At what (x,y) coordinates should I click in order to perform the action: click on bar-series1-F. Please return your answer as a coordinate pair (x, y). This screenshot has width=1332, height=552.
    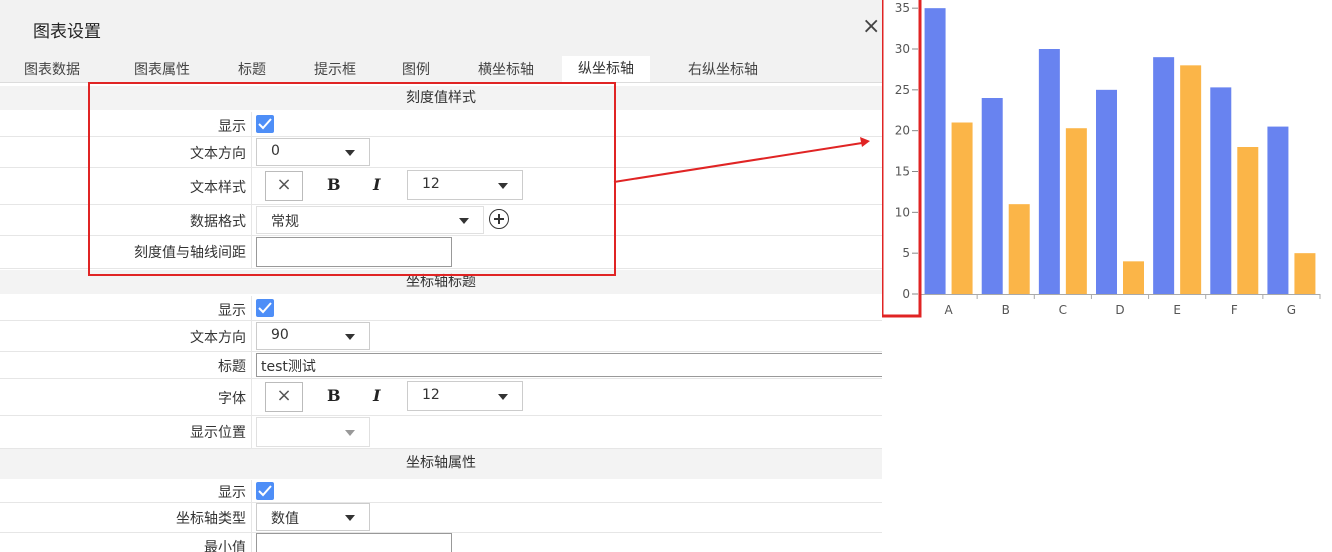
    Looking at the image, I should click on (1221, 190).